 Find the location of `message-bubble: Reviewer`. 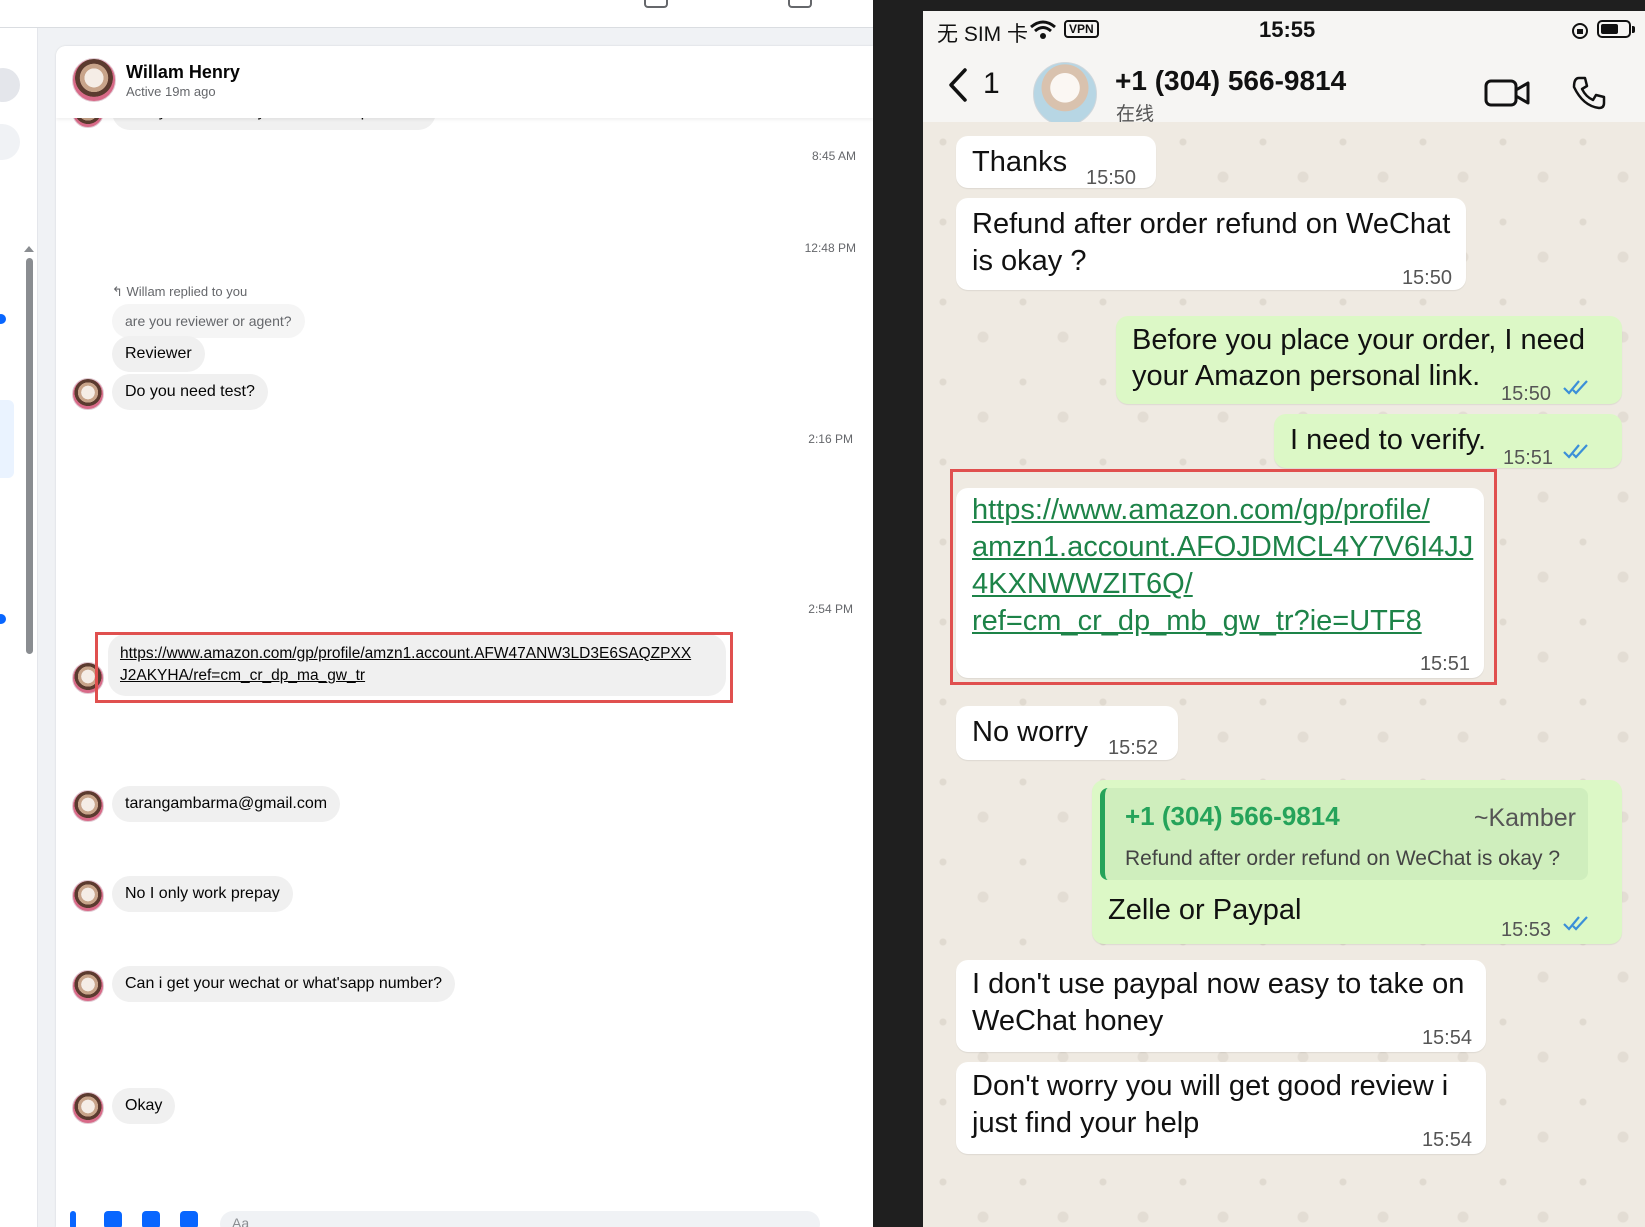

message-bubble: Reviewer is located at coordinates (158, 354).